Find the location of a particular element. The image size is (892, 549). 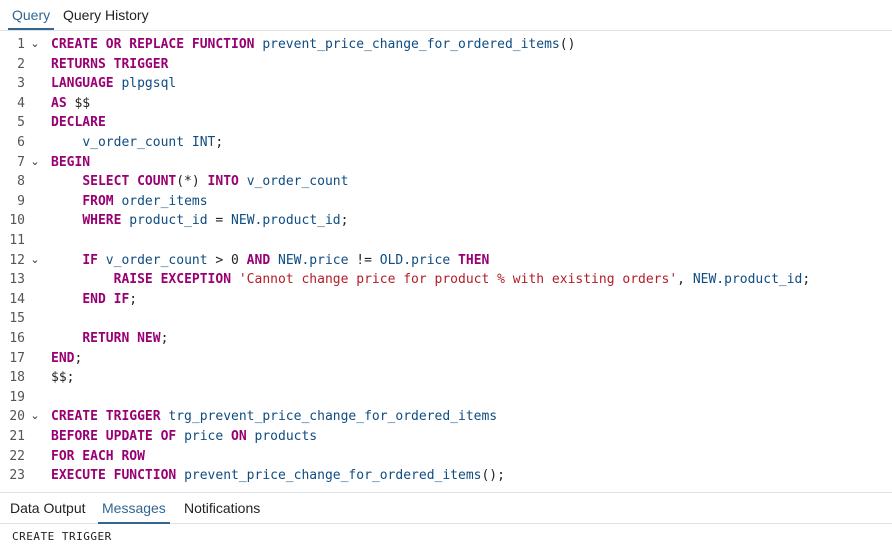

line-number: 15 is located at coordinates (17, 319).